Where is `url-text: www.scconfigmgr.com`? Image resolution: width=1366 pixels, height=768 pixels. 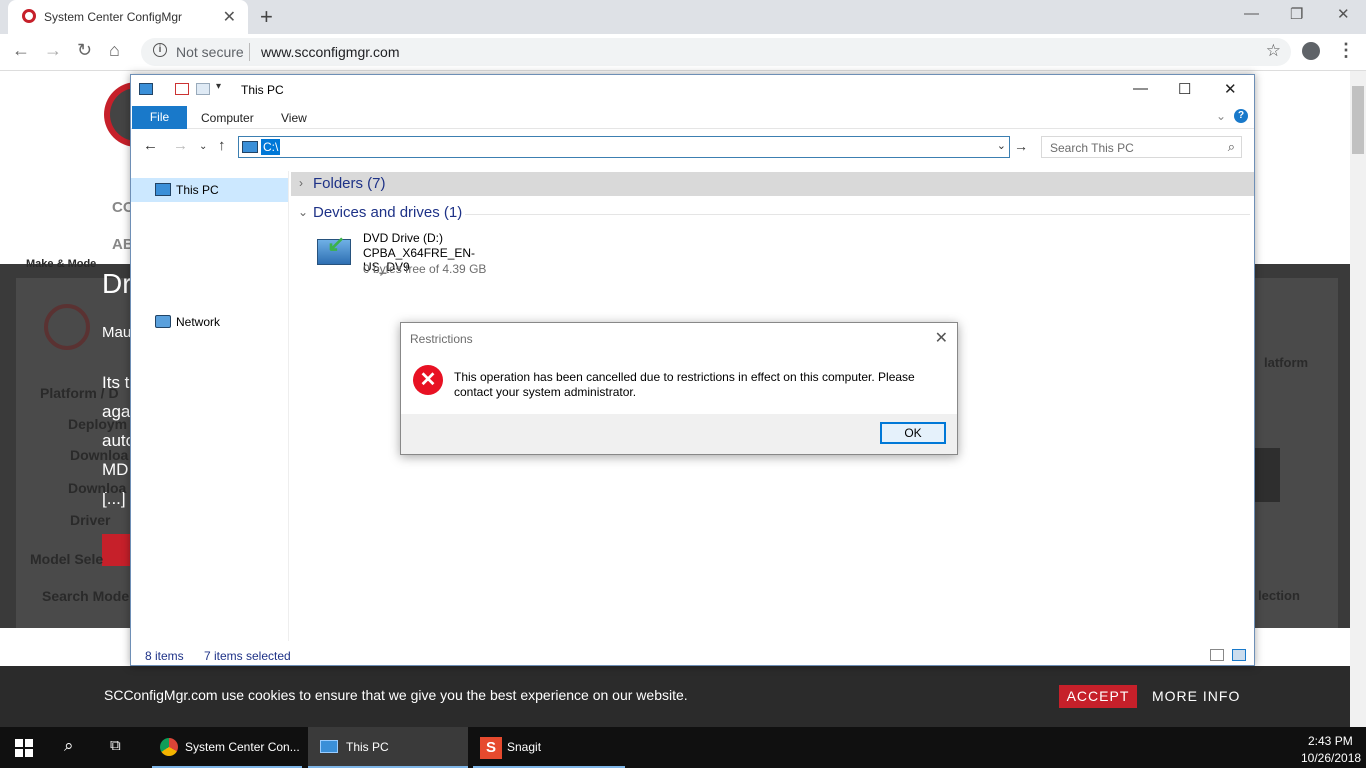 url-text: www.scconfigmgr.com is located at coordinates (330, 52).